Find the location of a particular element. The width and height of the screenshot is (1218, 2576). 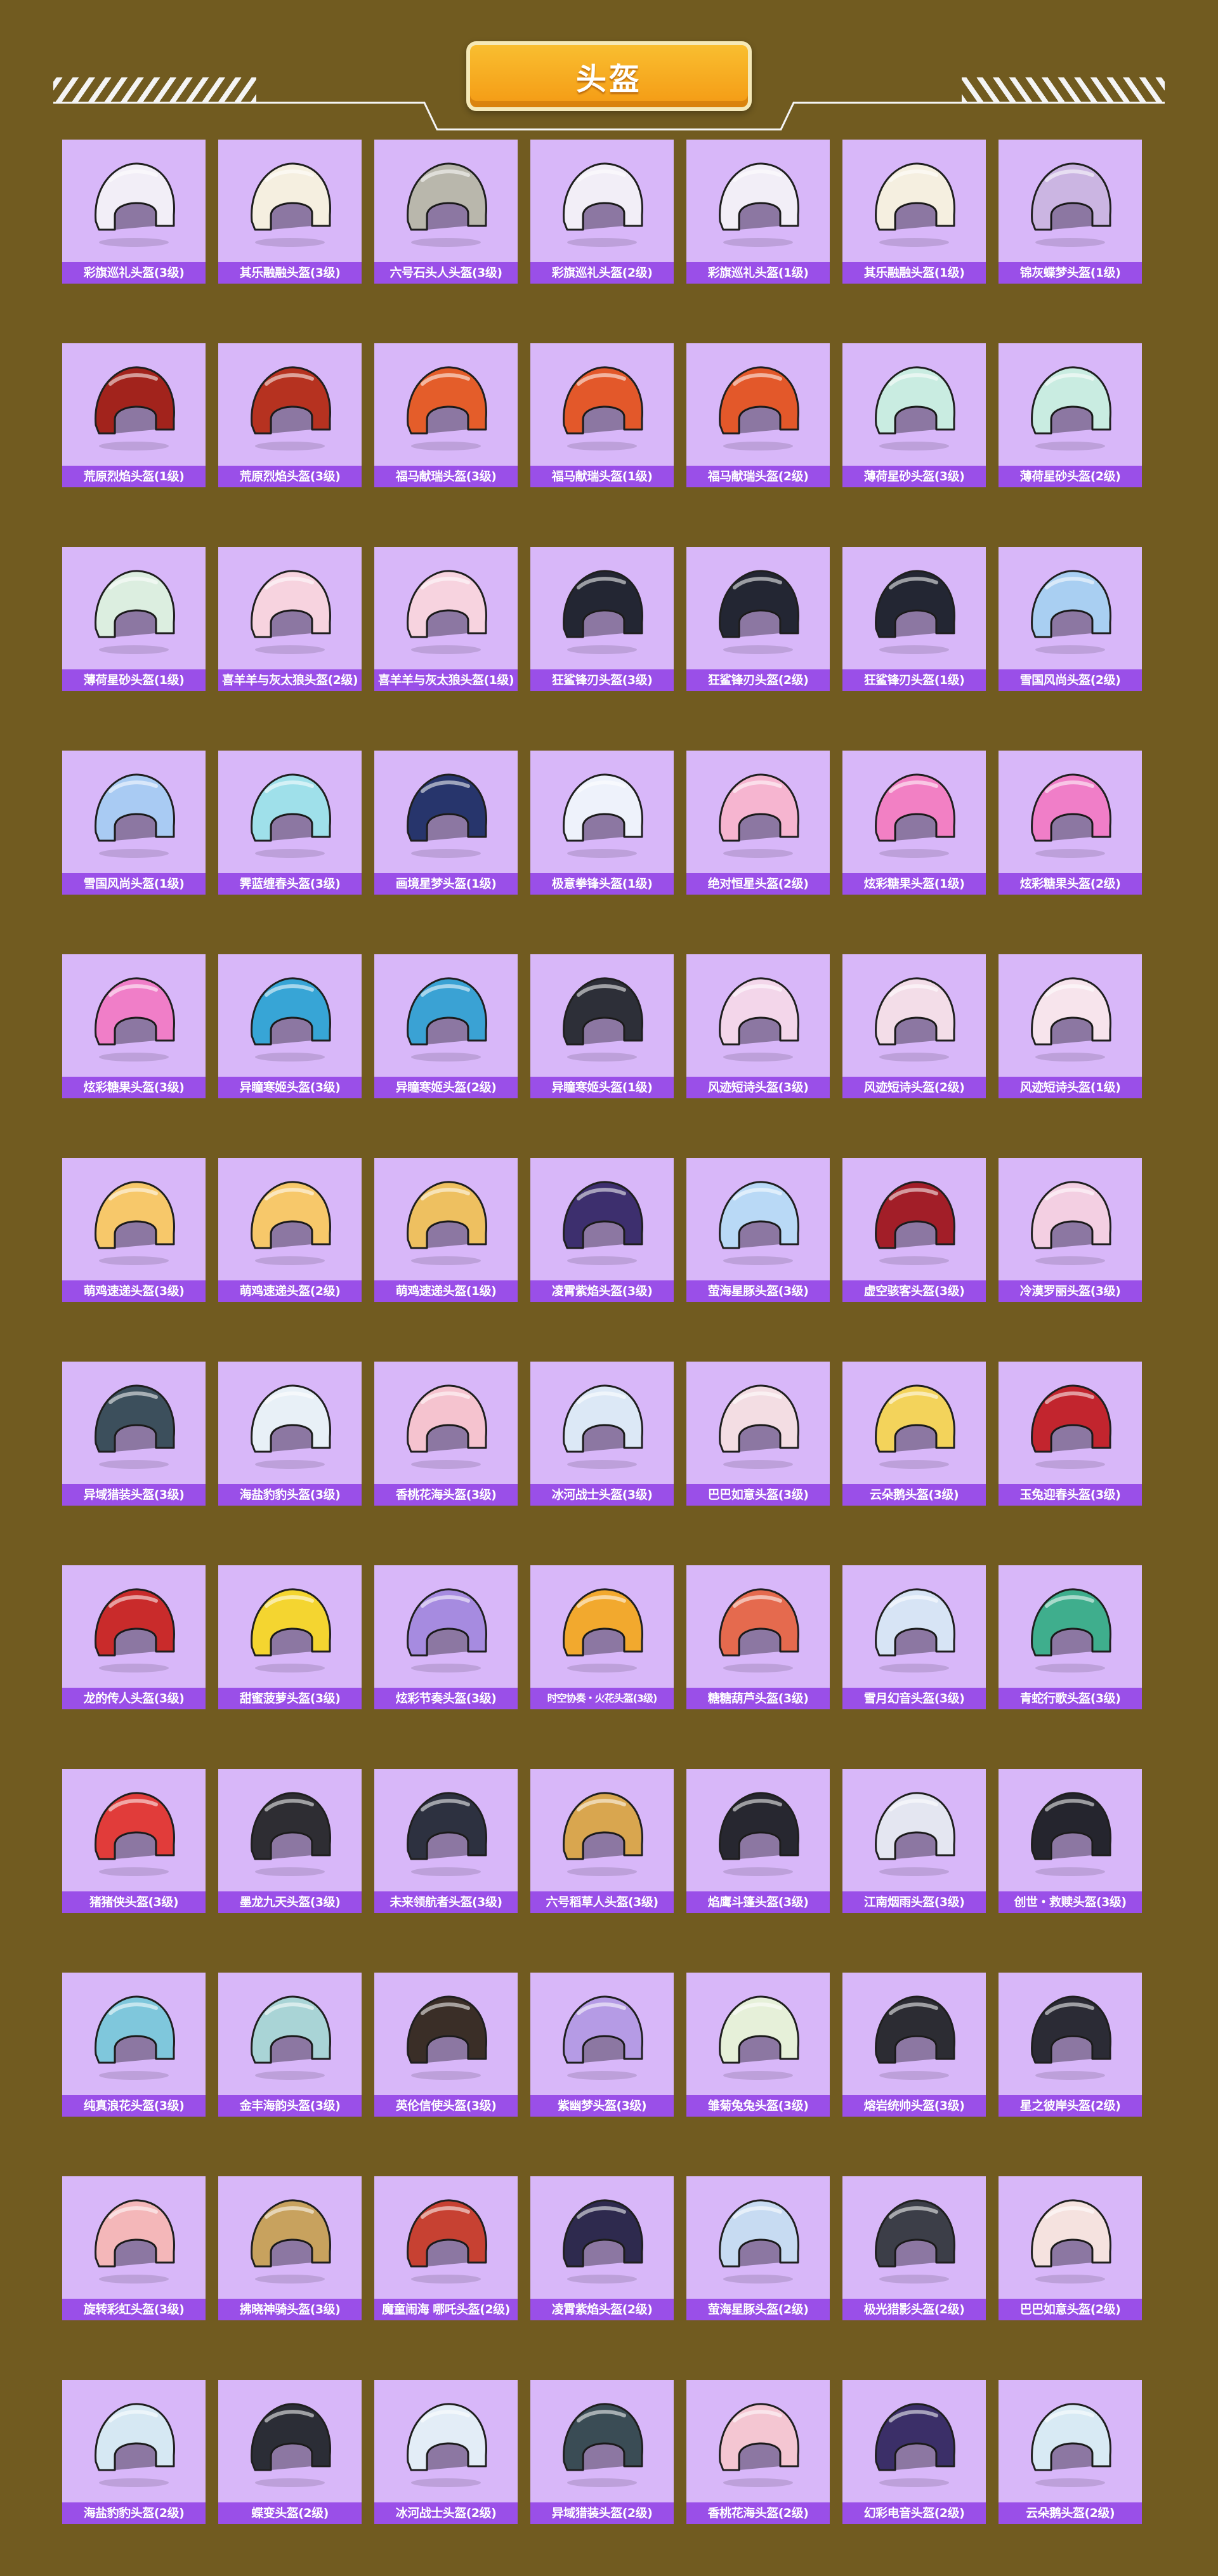

helmet-card: 虚空骇客头盔(3级) is located at coordinates (914, 1230).